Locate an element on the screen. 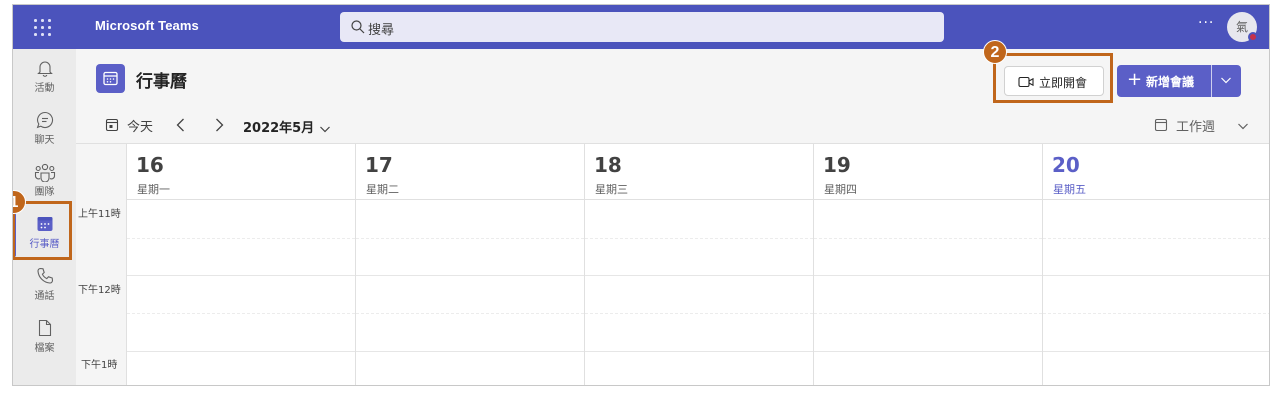 This screenshot has height=418, width=1278. search-box: 搜尋 is located at coordinates (642, 27).